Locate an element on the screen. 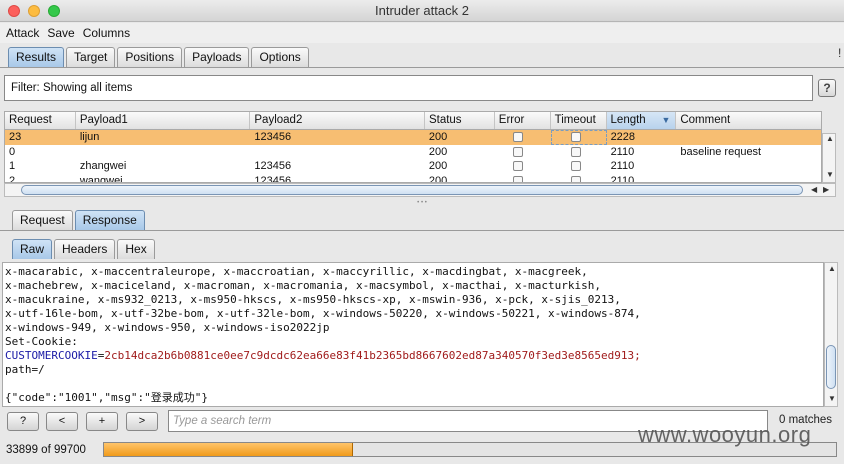 The height and width of the screenshot is (464, 844). tab-headers: Headers is located at coordinates (85, 249).